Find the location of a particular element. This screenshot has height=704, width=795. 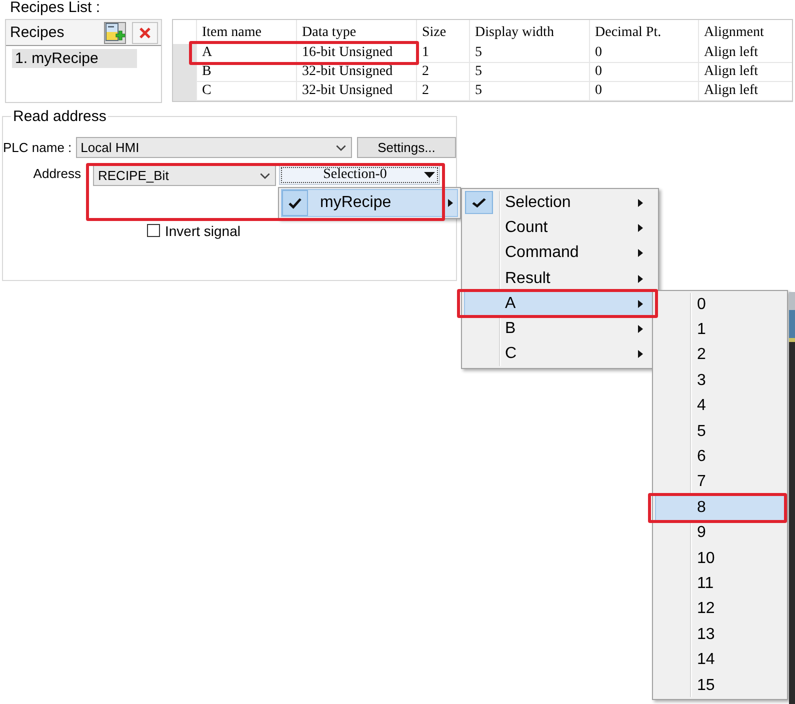

column-header: Data type is located at coordinates (356, 32).